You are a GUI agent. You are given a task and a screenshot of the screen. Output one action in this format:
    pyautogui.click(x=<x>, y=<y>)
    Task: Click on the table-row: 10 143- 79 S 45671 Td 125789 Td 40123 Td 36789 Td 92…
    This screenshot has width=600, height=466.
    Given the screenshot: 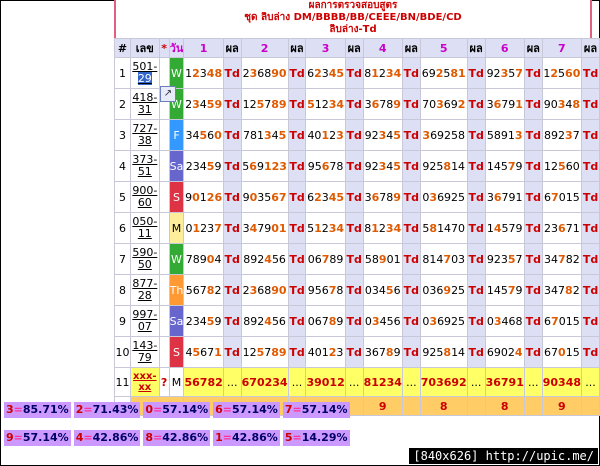 What is the action you would take?
    pyautogui.click(x=357, y=352)
    